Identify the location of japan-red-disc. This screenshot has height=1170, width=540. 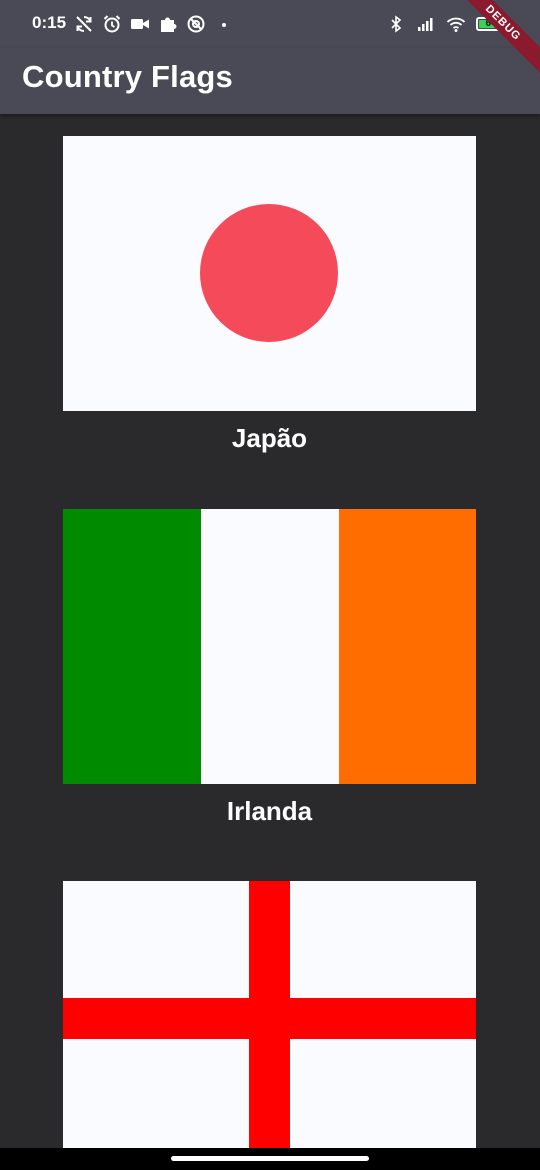
(269, 273).